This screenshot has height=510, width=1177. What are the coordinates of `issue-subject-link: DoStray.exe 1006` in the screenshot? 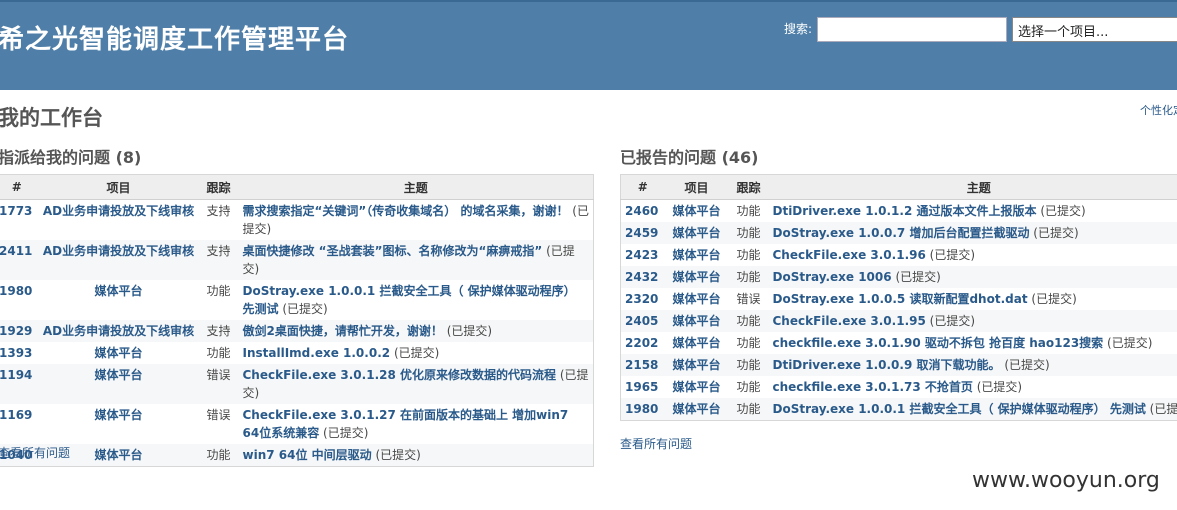 It's located at (832, 277).